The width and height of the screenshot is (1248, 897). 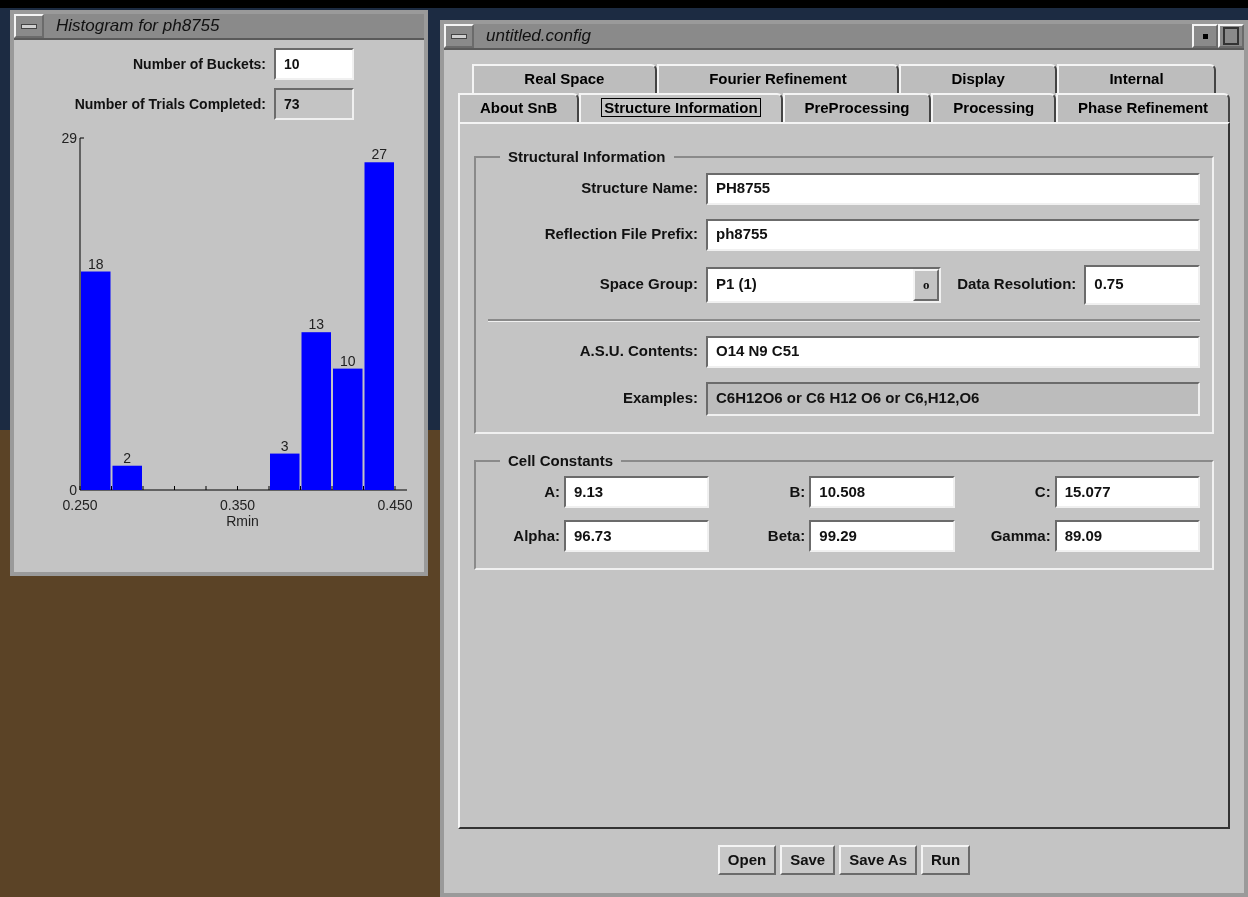 What do you see at coordinates (1127, 492) in the screenshot?
I see `input-field: 15.077` at bounding box center [1127, 492].